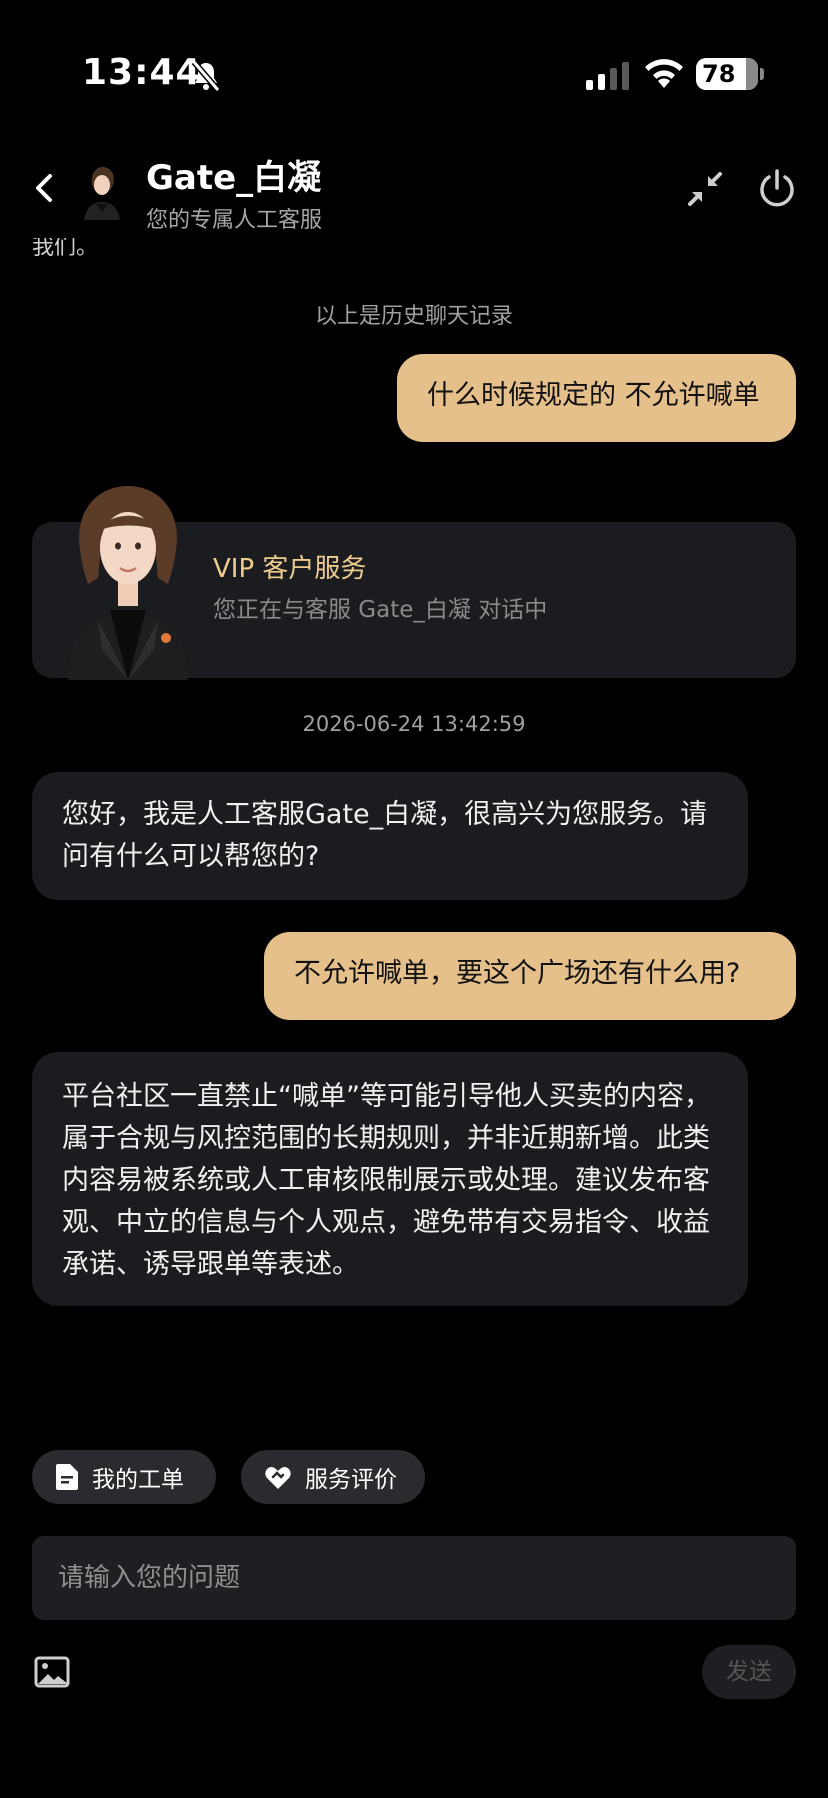 The image size is (828, 1798). What do you see at coordinates (777, 188) in the screenshot?
I see `power-icon` at bounding box center [777, 188].